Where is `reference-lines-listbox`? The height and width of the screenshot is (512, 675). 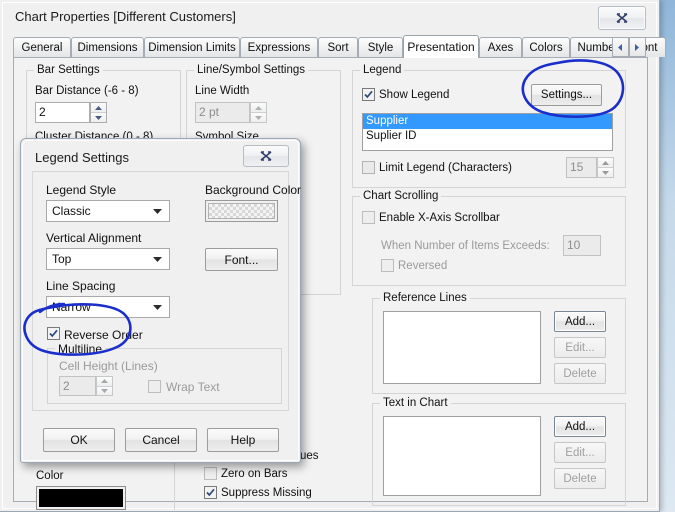
reference-lines-listbox is located at coordinates (462, 347).